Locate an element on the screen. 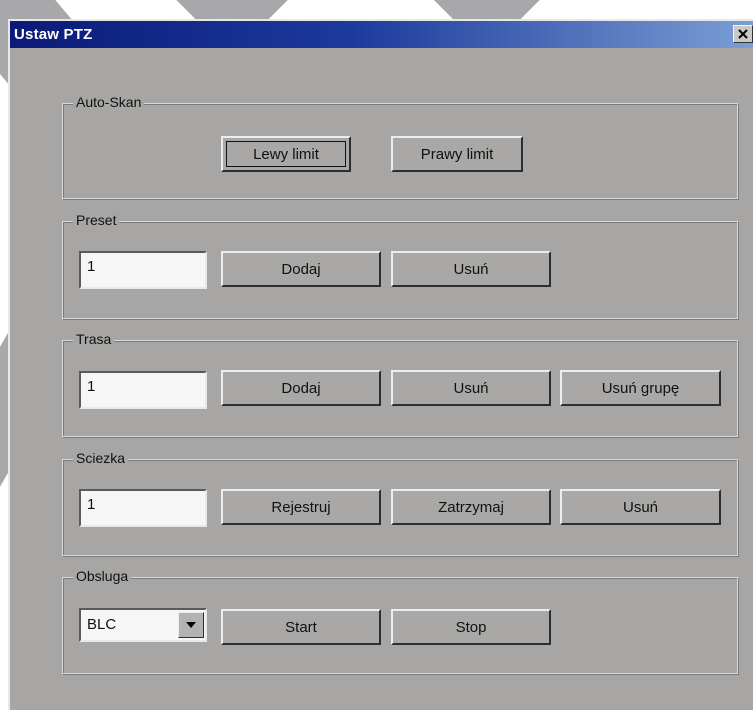  preset-add-button: Dodaj is located at coordinates (301, 269).